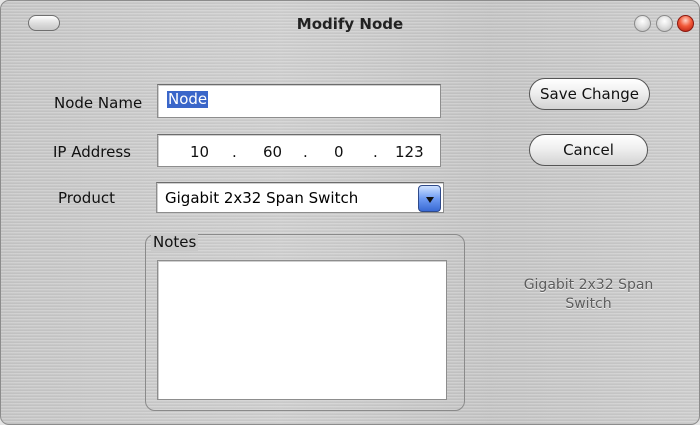 The image size is (700, 425). I want to click on window-title: Modify Node, so click(350, 24).